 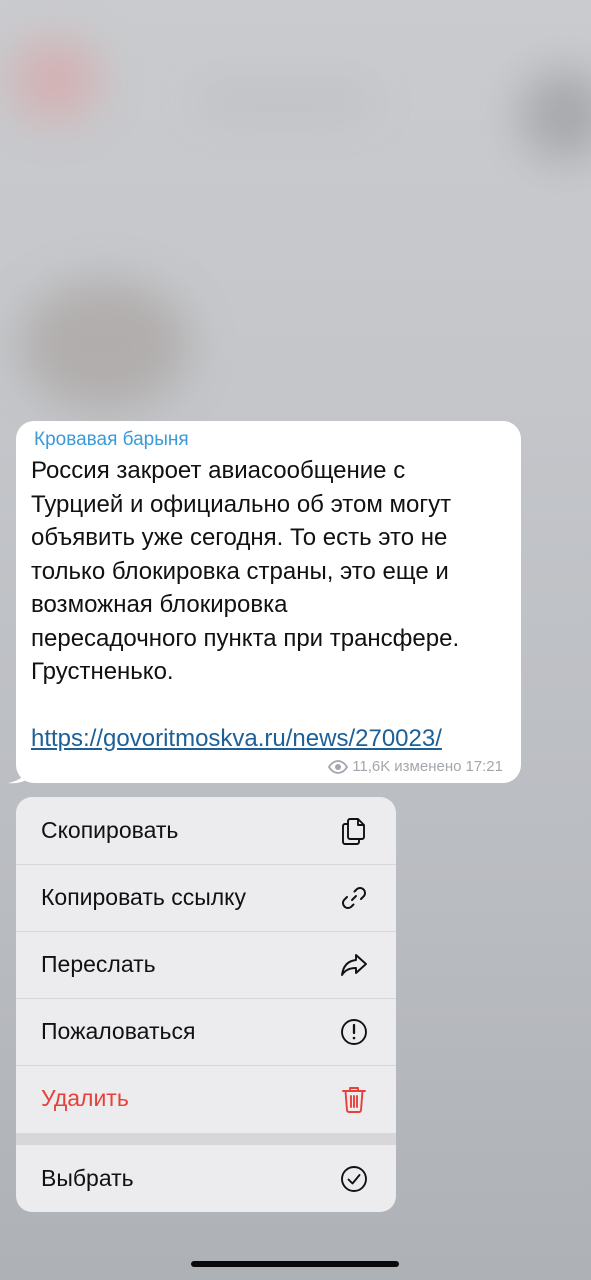 What do you see at coordinates (371, 766) in the screenshot?
I see `view-count: 11,6K` at bounding box center [371, 766].